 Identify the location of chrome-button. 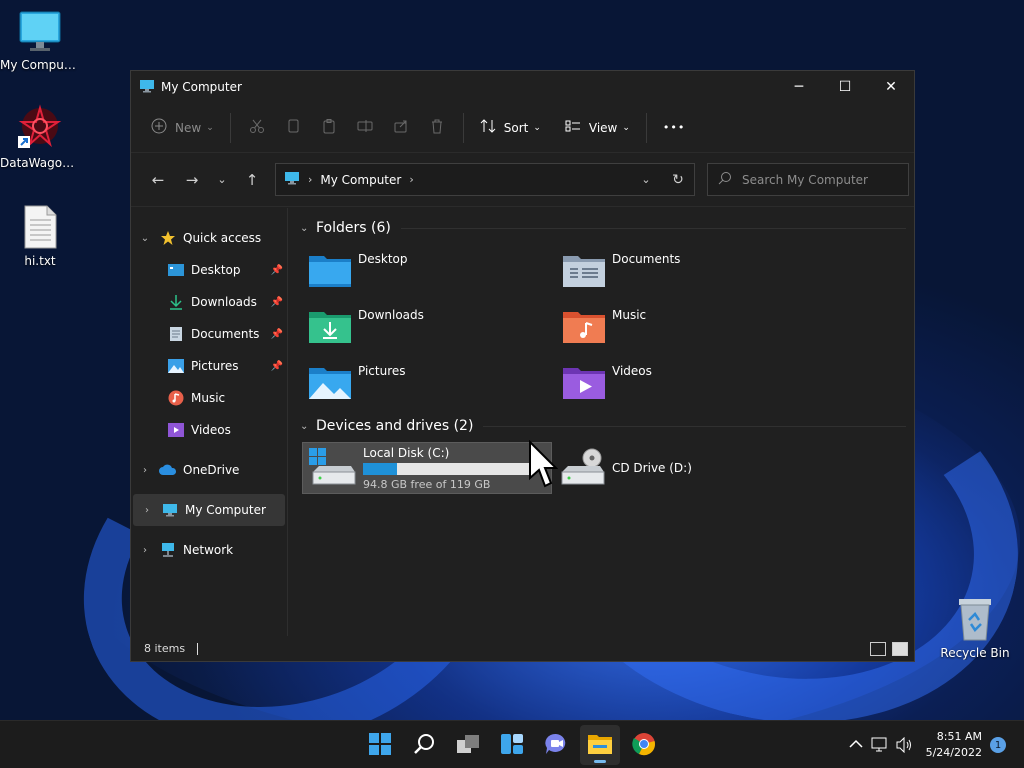
(644, 745).